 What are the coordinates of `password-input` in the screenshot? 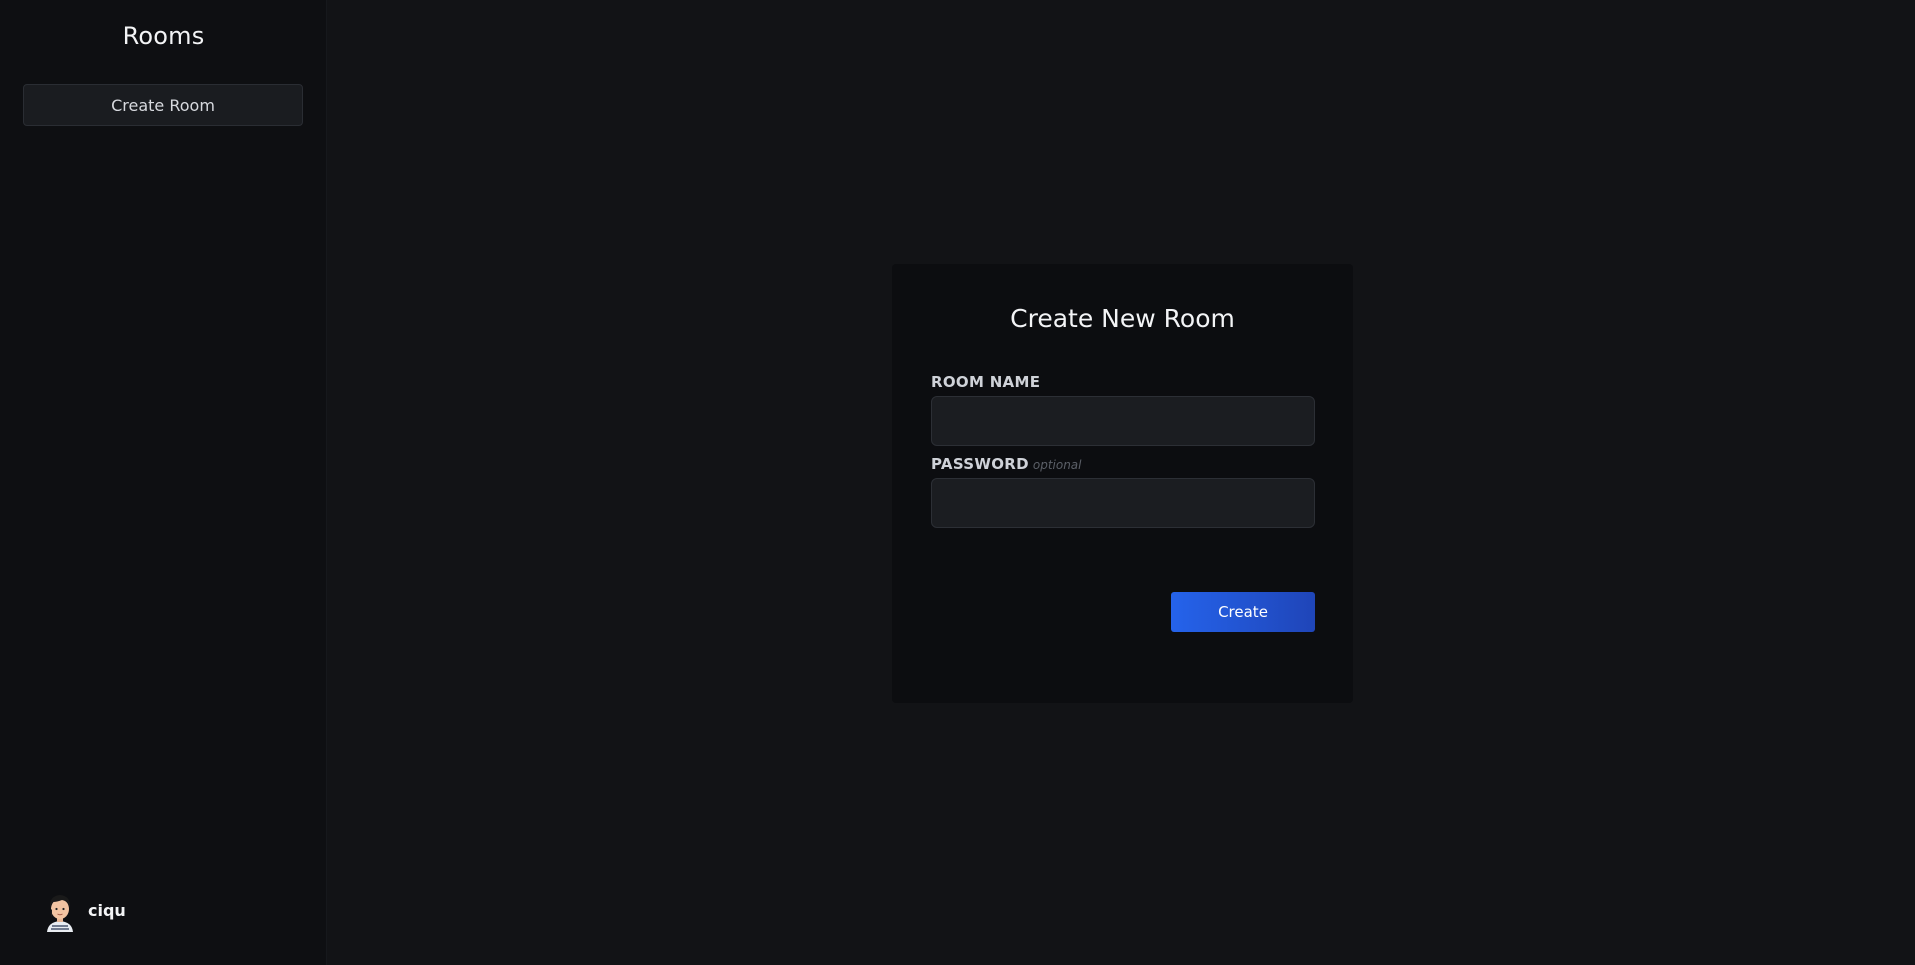 It's located at (1123, 503).